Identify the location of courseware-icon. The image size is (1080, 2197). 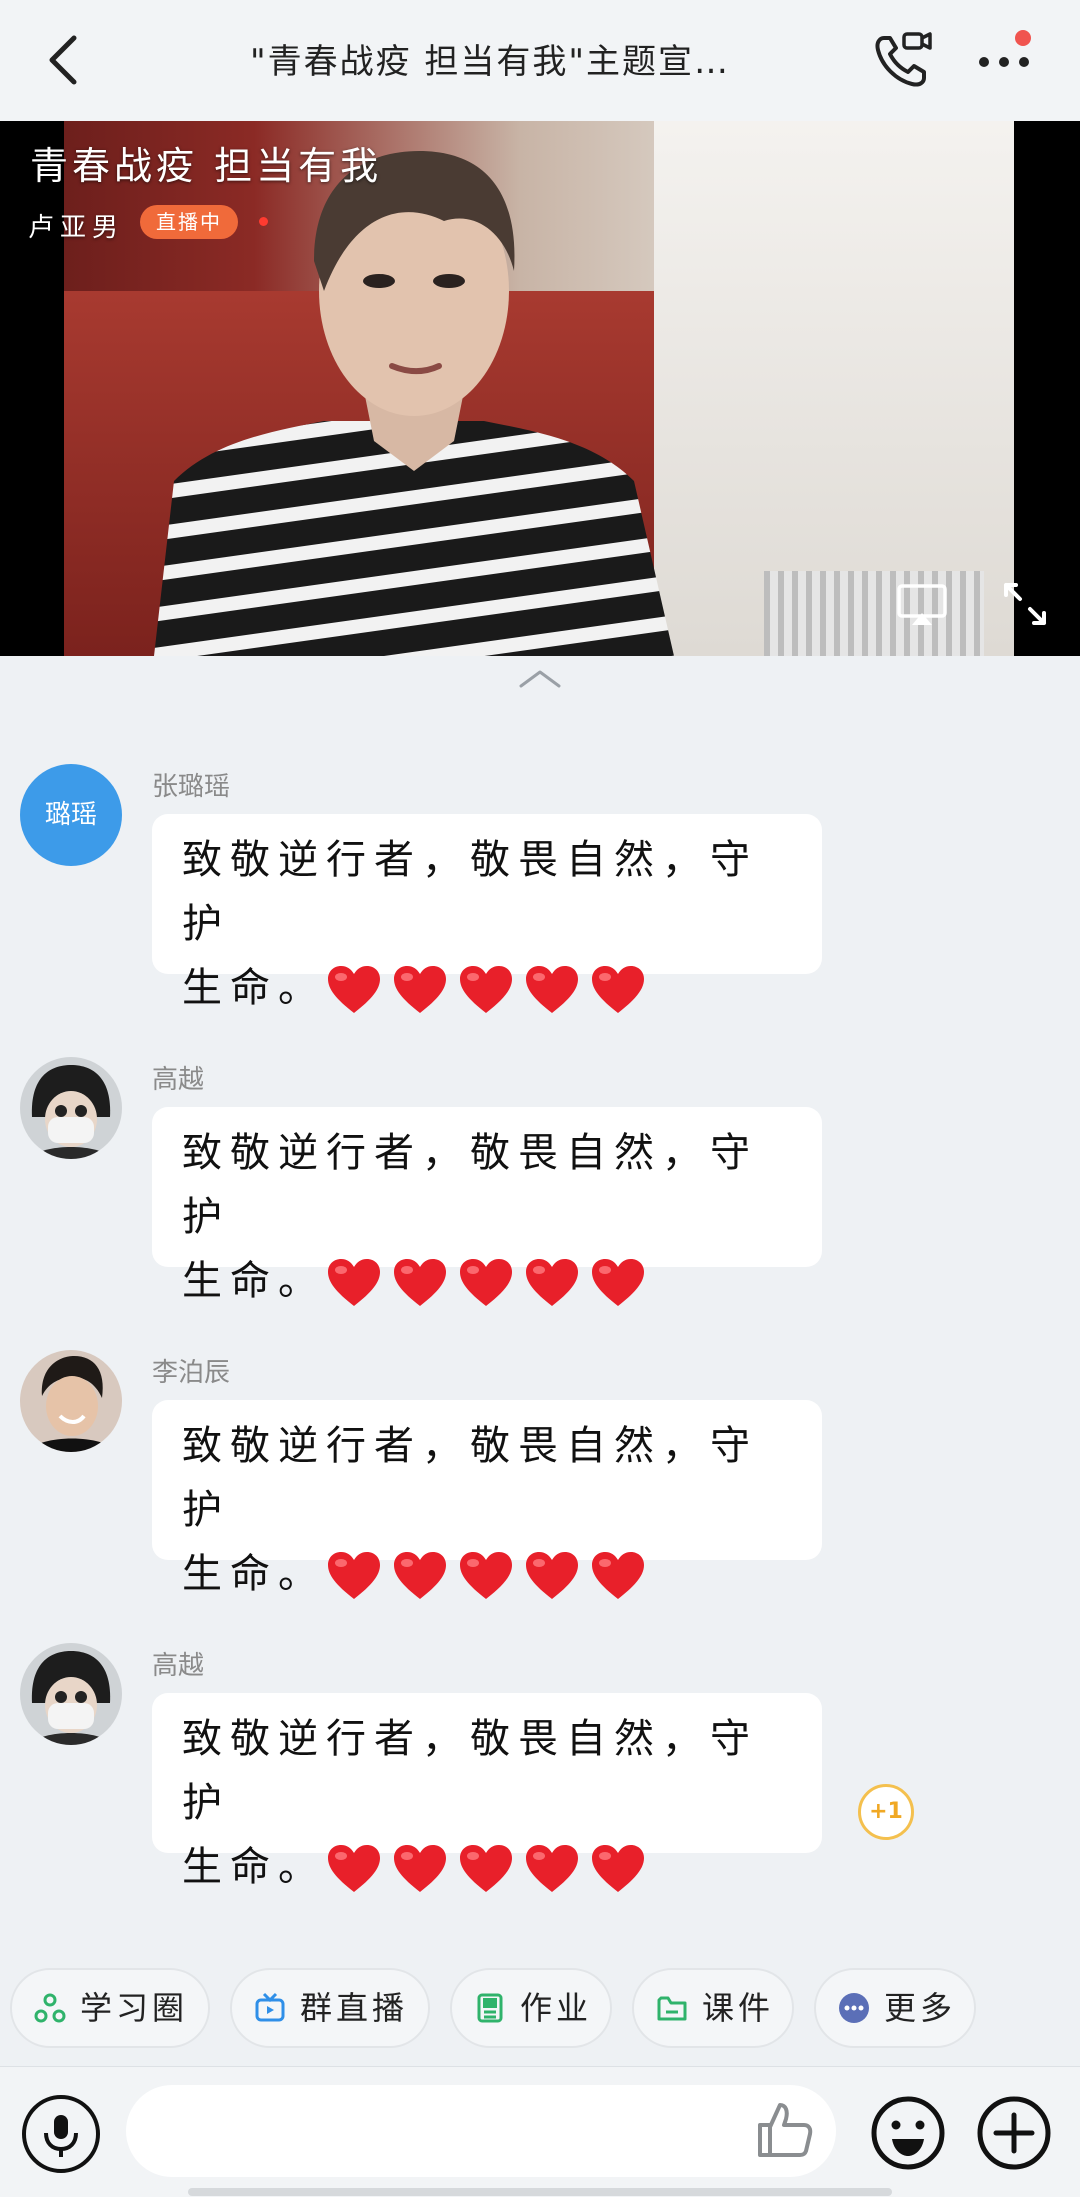
(672, 2008).